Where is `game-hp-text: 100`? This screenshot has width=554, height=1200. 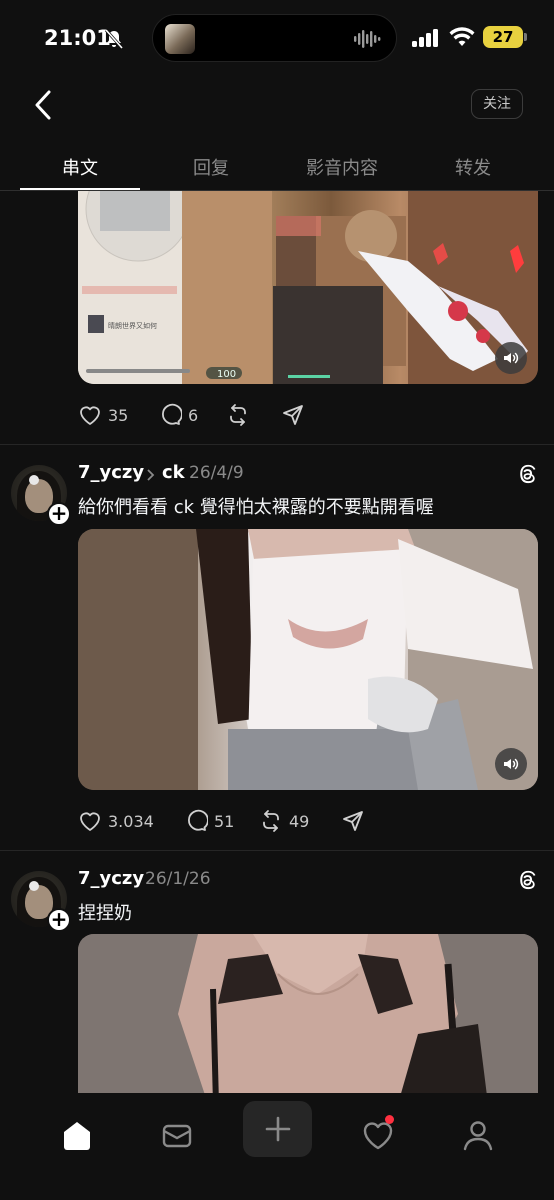
game-hp-text: 100 is located at coordinates (226, 374).